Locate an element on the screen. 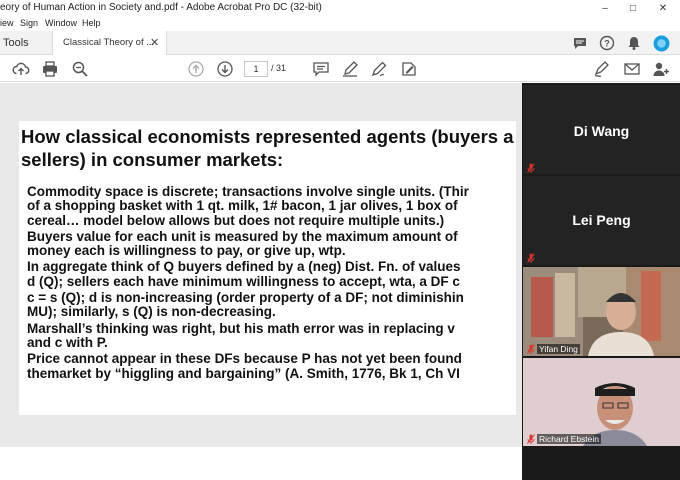 The image size is (680, 480). bullet-line: and c with P. is located at coordinates (67, 342).